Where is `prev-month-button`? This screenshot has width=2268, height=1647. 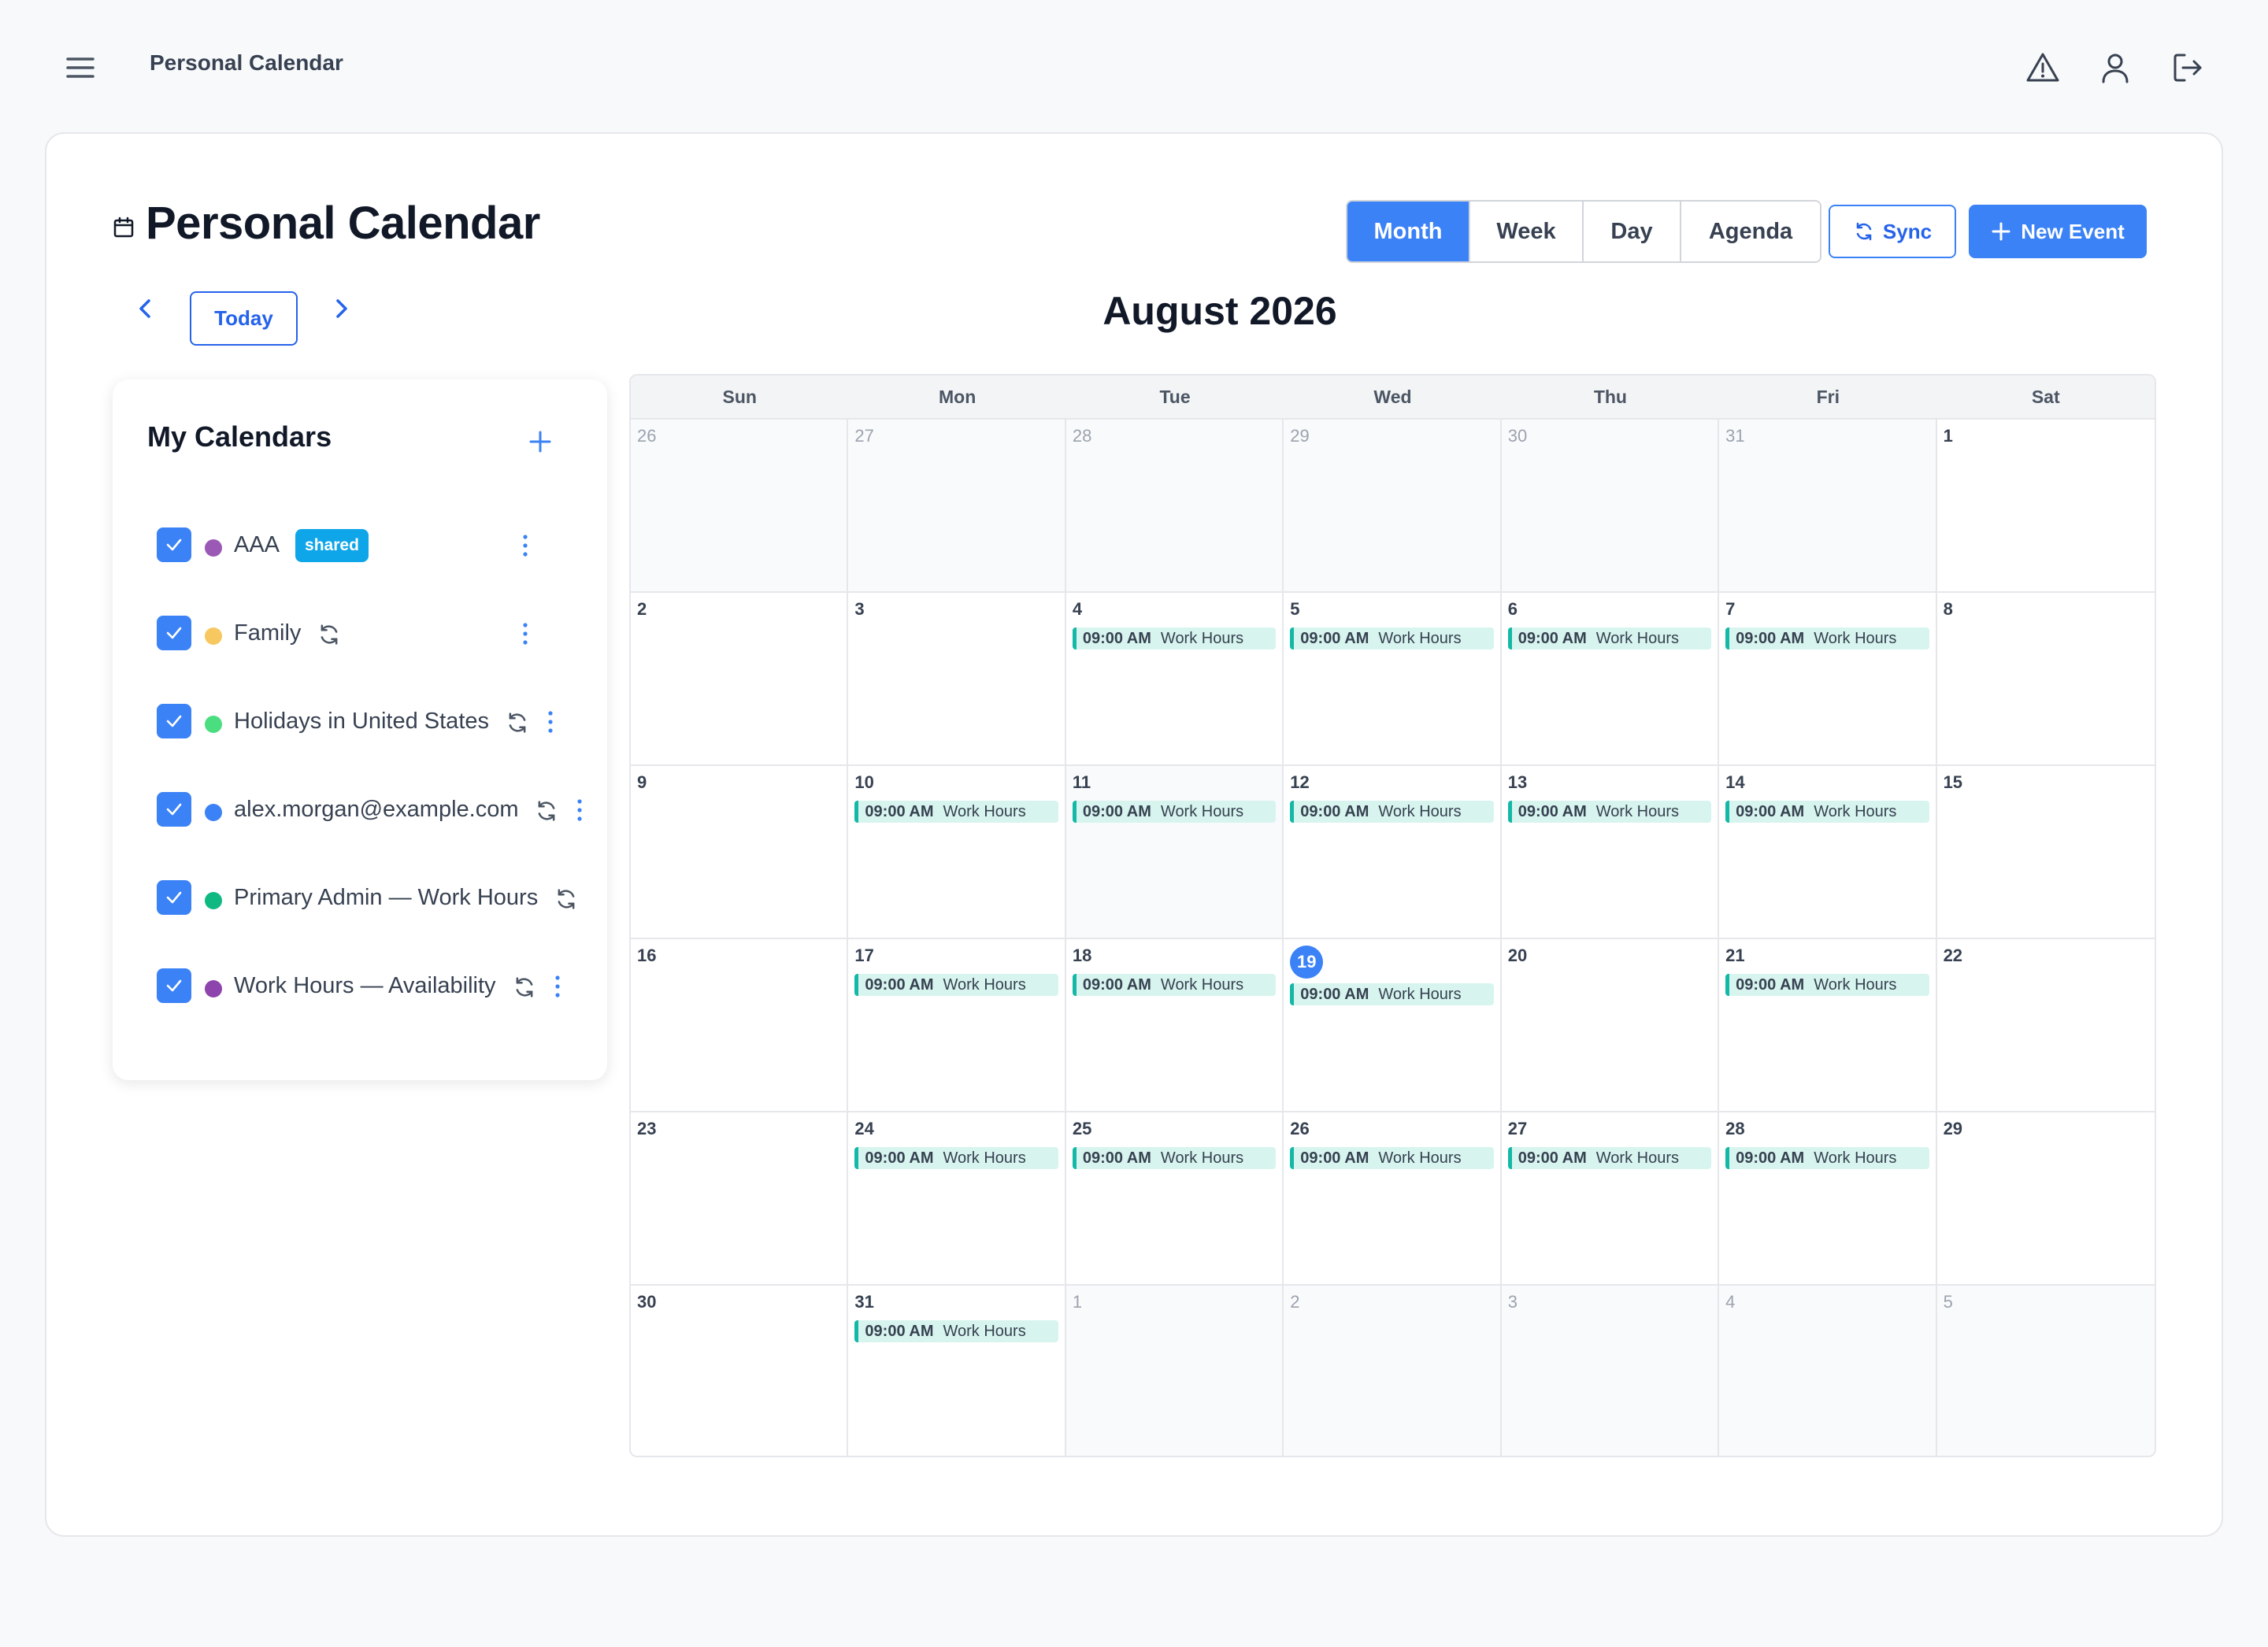
prev-month-button is located at coordinates (145, 308).